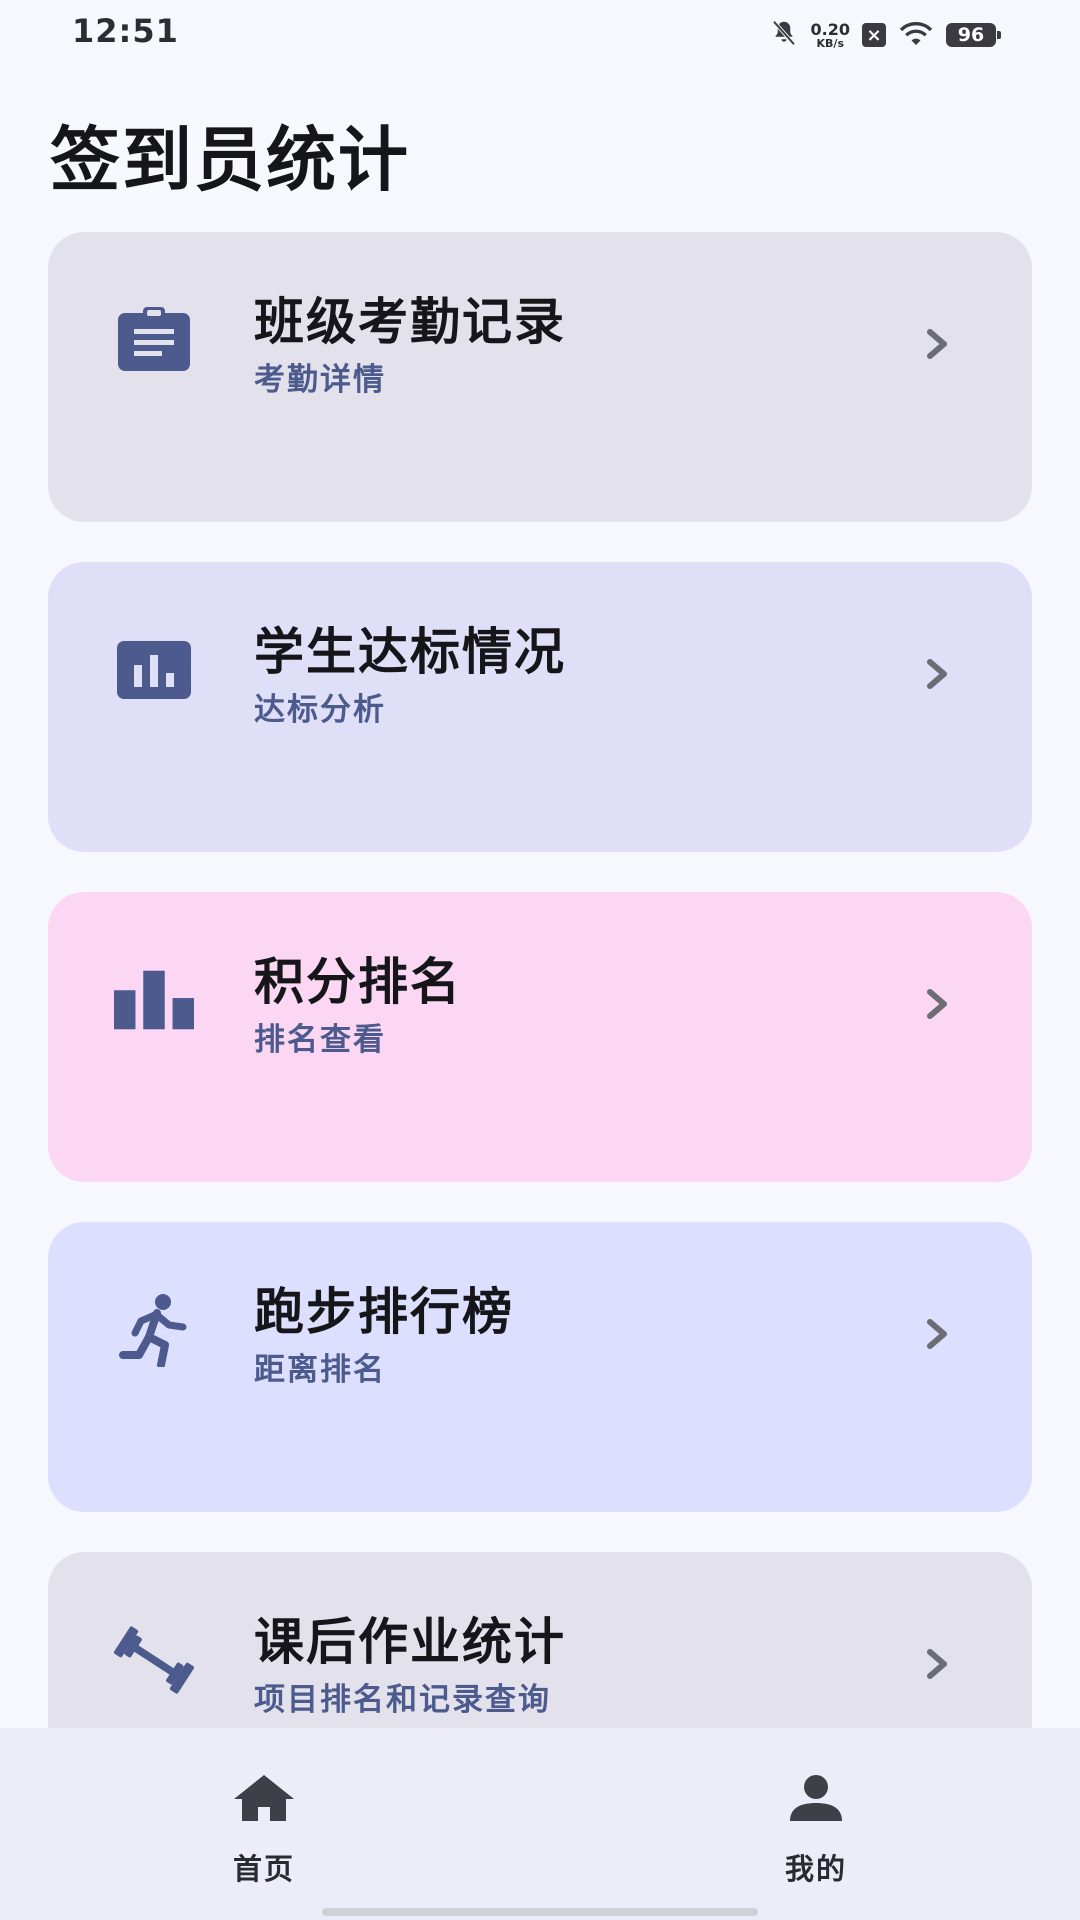  Describe the element at coordinates (402, 1700) in the screenshot. I see `card-subtitle: 项目排名和记录查询` at that location.